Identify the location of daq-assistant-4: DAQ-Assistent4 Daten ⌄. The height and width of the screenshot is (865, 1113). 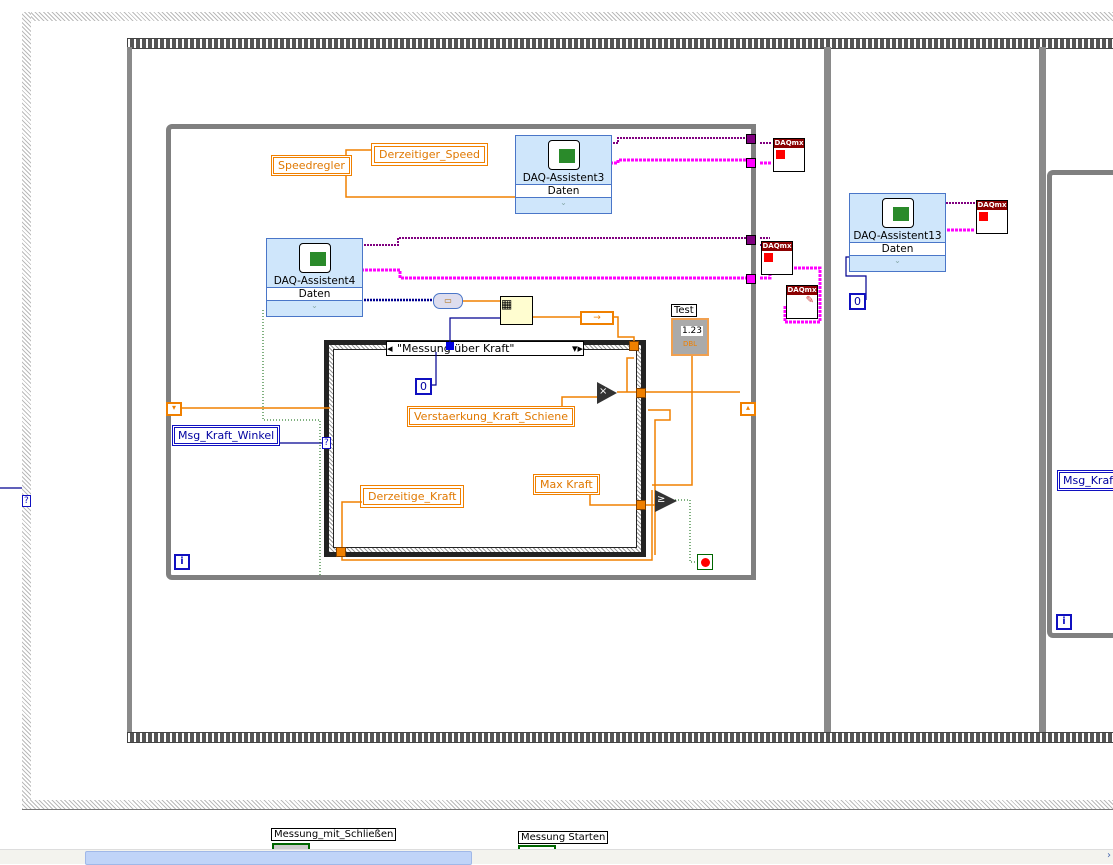
(314, 277).